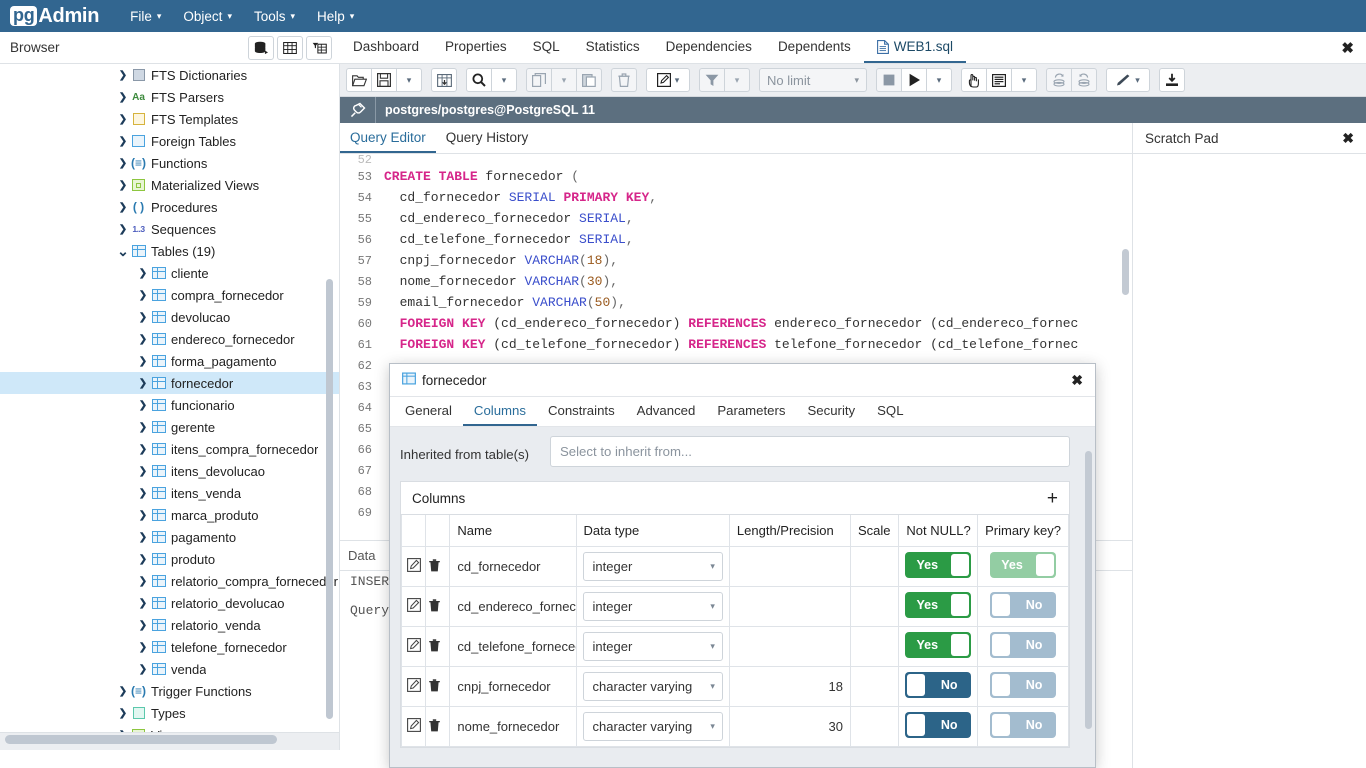  I want to click on server-icon, so click(261, 47).